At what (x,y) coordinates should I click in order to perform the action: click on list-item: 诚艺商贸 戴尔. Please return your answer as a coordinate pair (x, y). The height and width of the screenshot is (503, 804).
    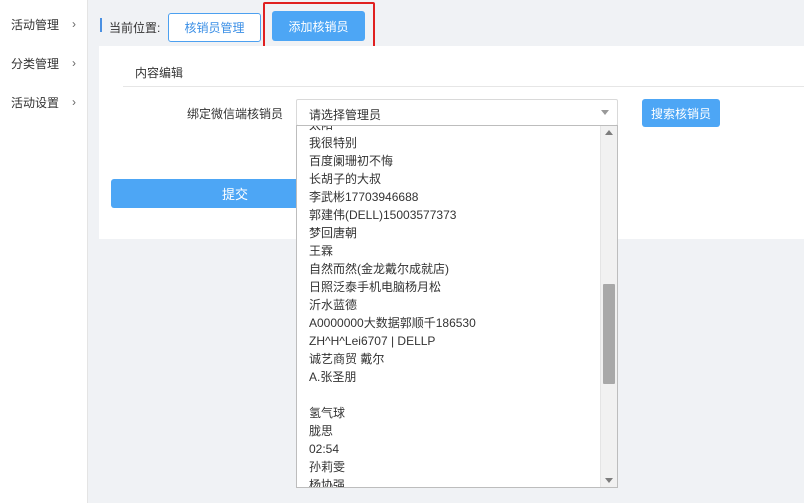
    Looking at the image, I should click on (447, 359).